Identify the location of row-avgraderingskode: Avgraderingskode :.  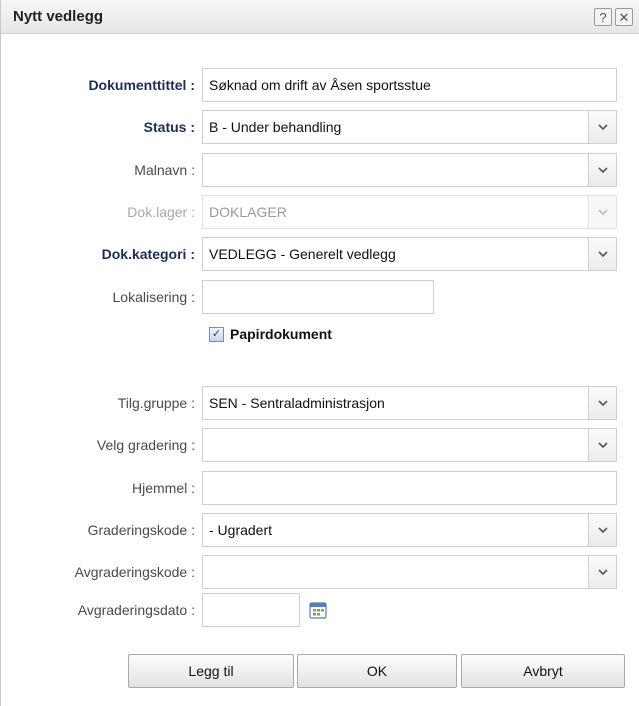
(320, 572).